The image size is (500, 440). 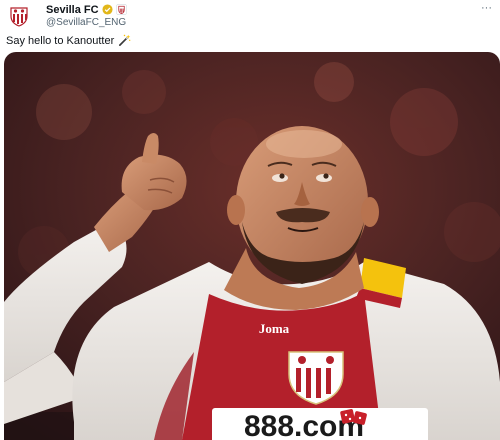 What do you see at coordinates (121, 9) in the screenshot?
I see `sevilla-crest-badge-icon` at bounding box center [121, 9].